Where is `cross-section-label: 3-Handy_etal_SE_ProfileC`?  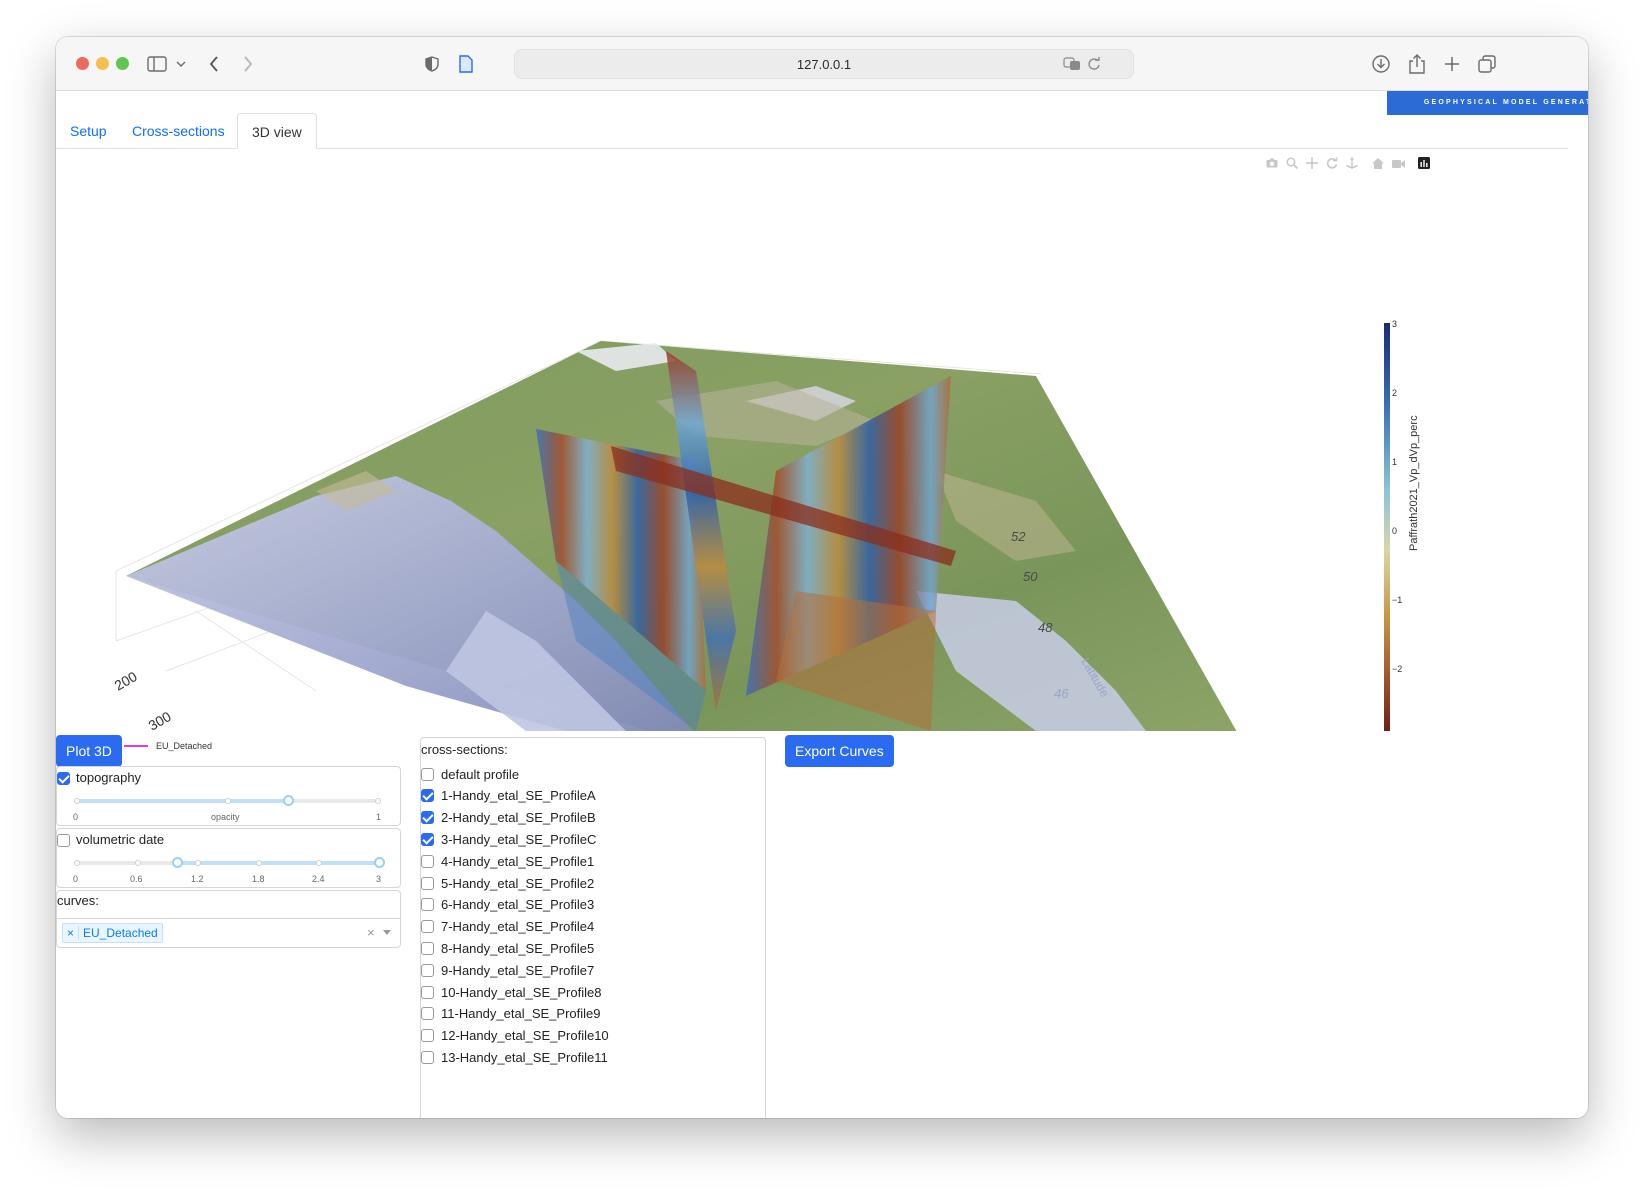
cross-section-label: 3-Handy_etal_SE_ProfileC is located at coordinates (519, 839).